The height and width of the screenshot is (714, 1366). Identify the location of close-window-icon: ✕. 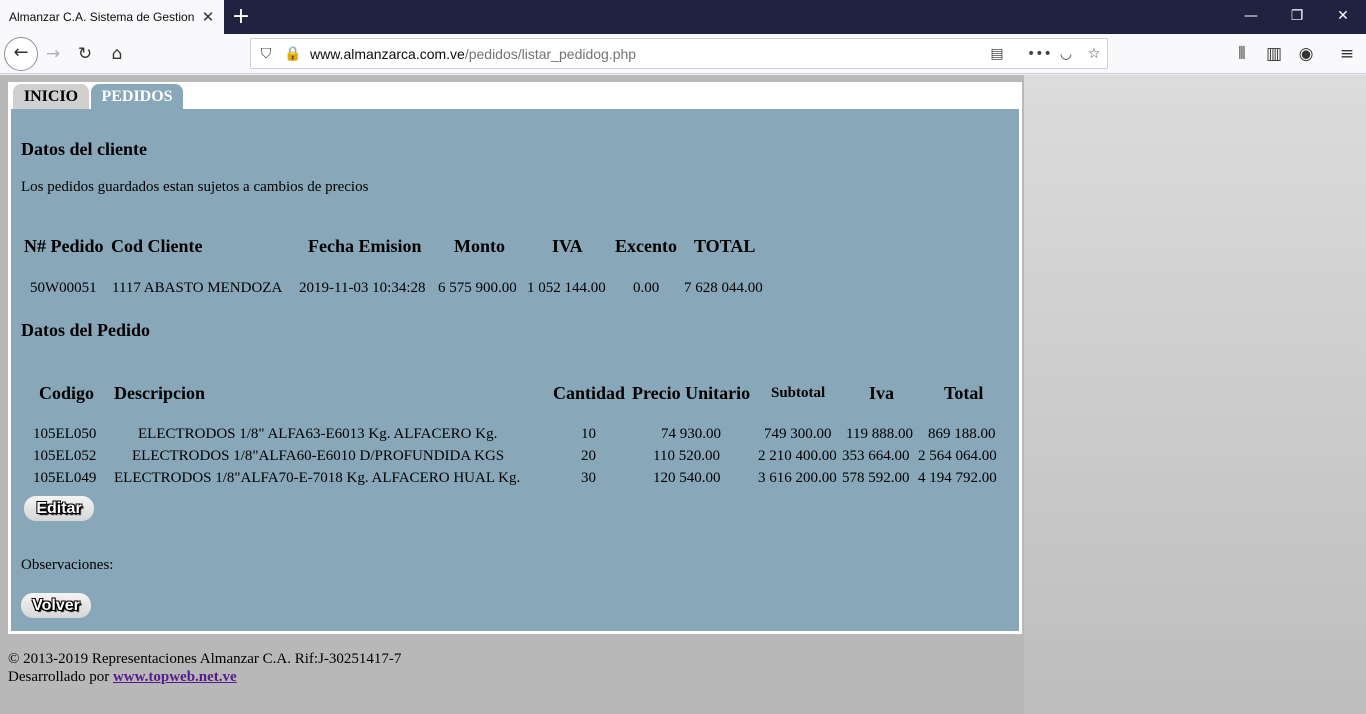
(1343, 17).